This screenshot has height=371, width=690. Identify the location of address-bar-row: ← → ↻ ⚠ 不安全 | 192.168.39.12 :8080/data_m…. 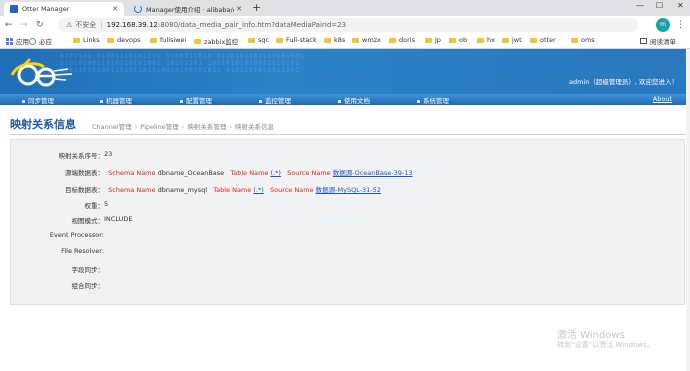
(345, 25).